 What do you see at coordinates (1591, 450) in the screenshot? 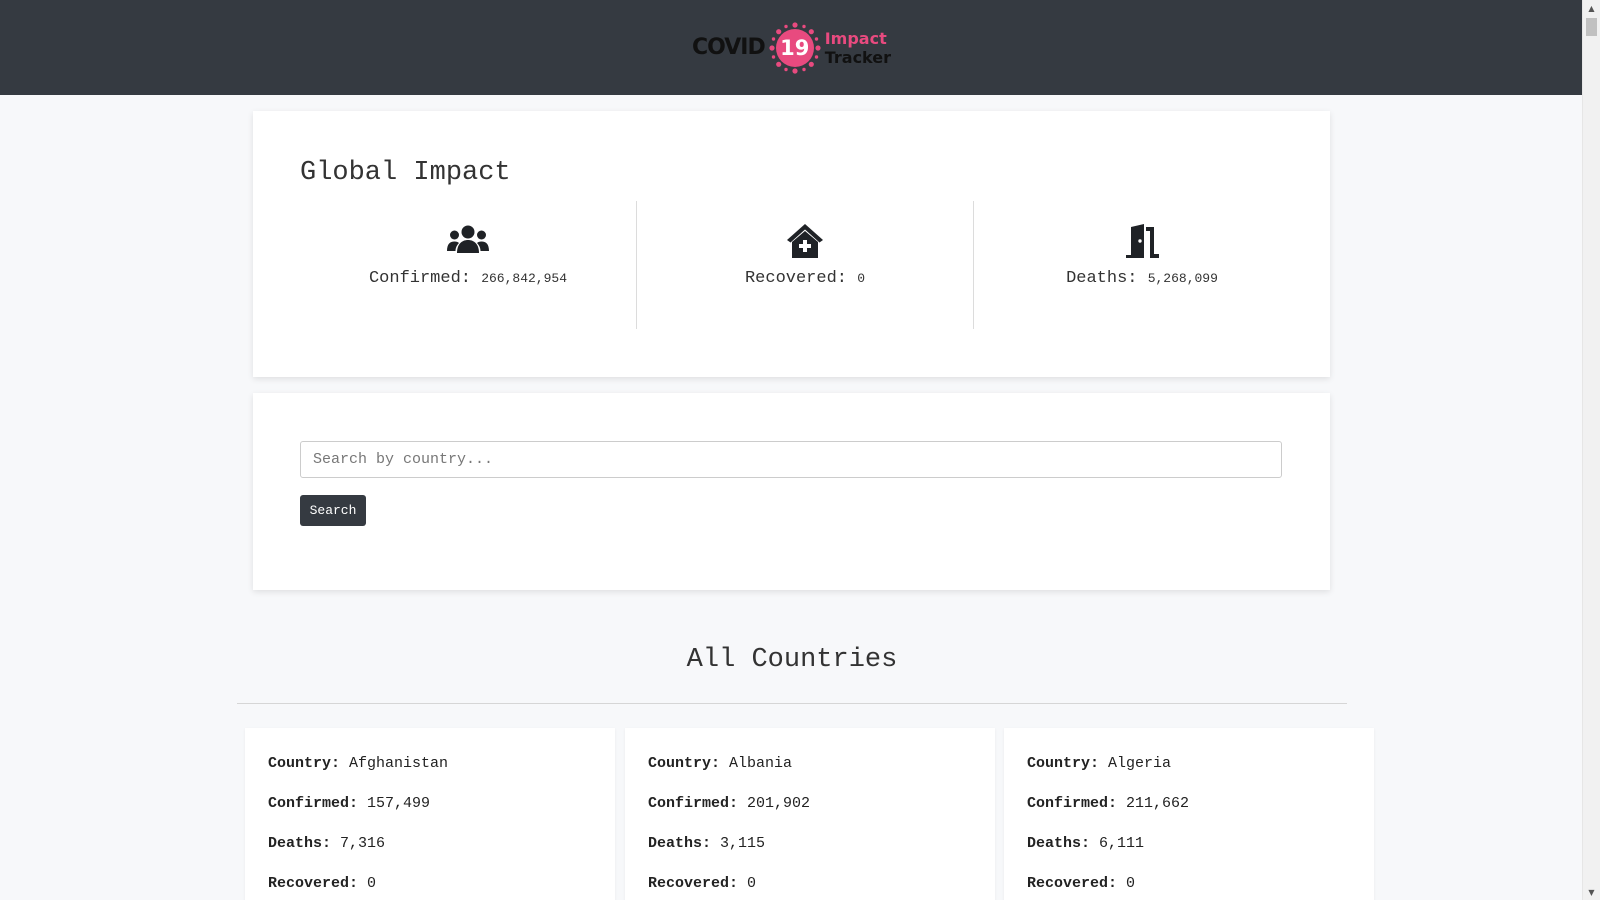
I see `vertical-scrollbar: ▲ ▼` at bounding box center [1591, 450].